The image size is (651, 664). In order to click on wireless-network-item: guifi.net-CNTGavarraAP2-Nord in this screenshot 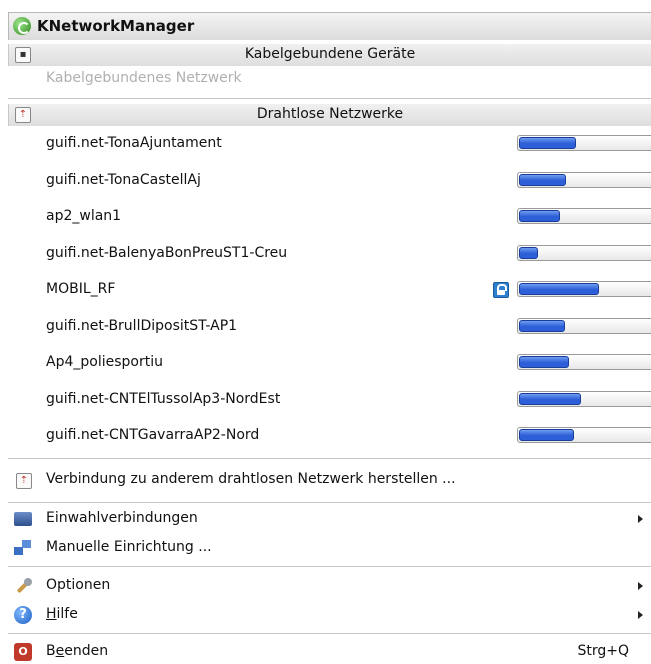, I will do `click(329, 436)`.